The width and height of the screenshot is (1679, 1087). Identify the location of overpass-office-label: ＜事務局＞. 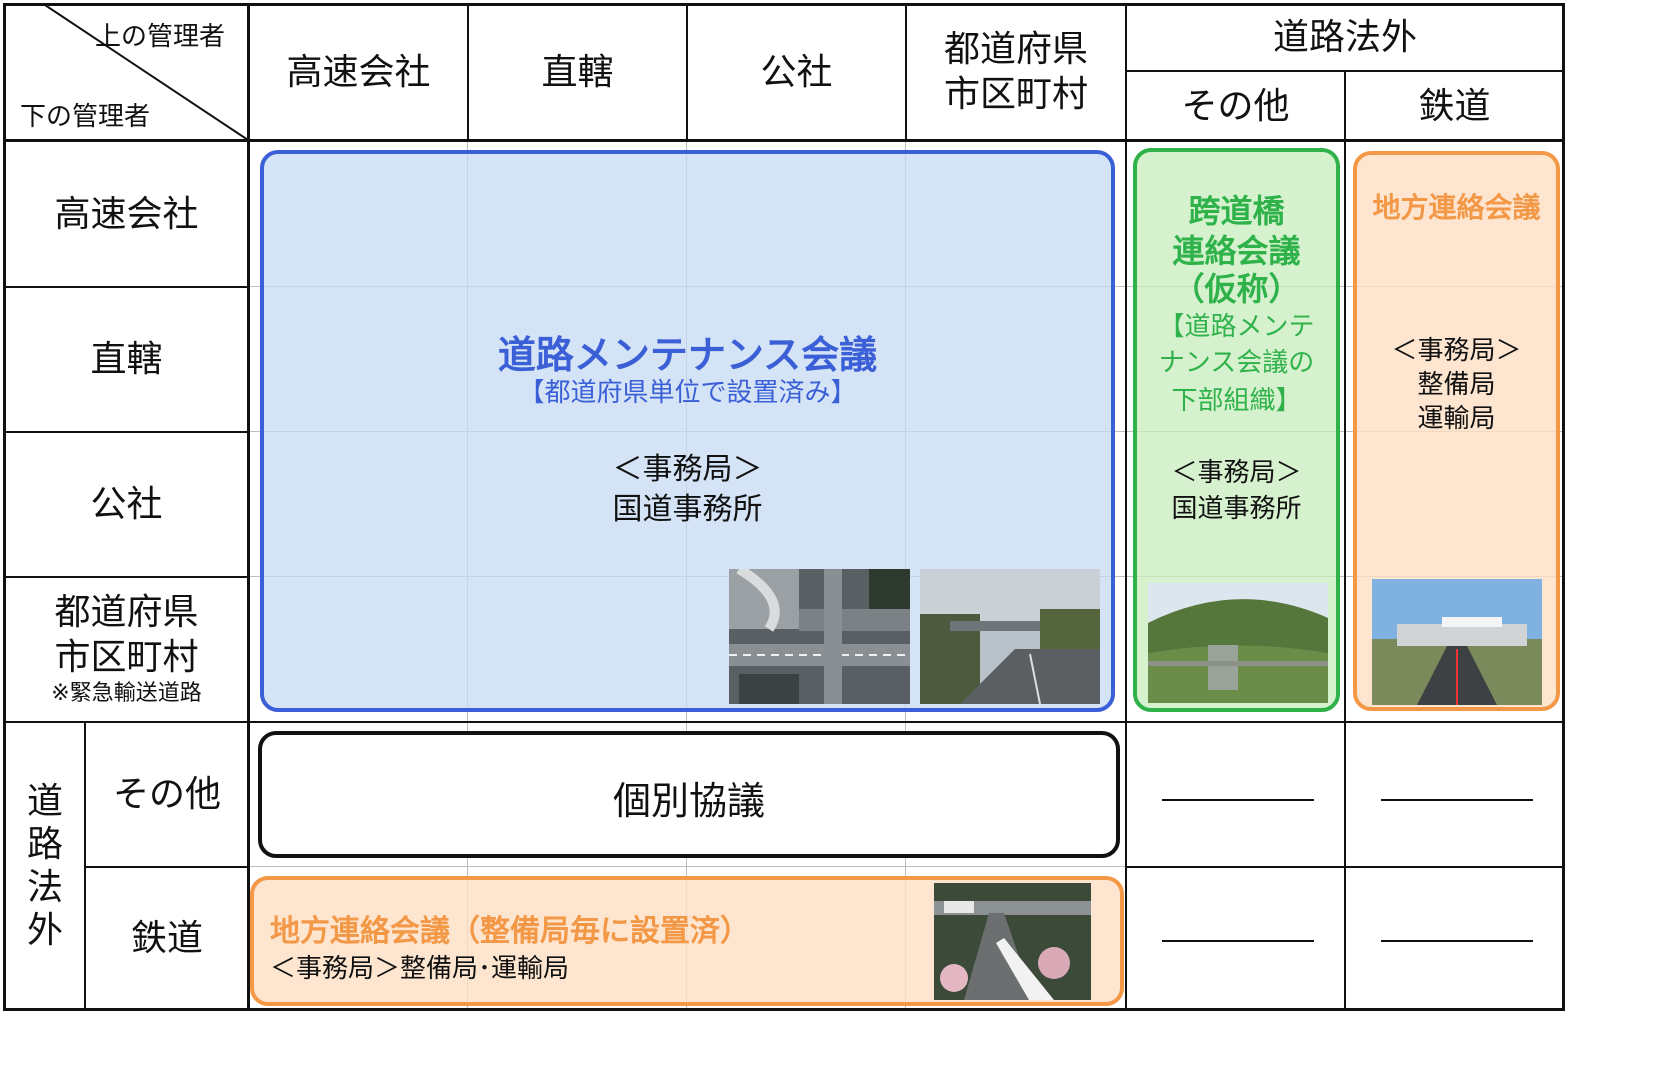
(1236, 473).